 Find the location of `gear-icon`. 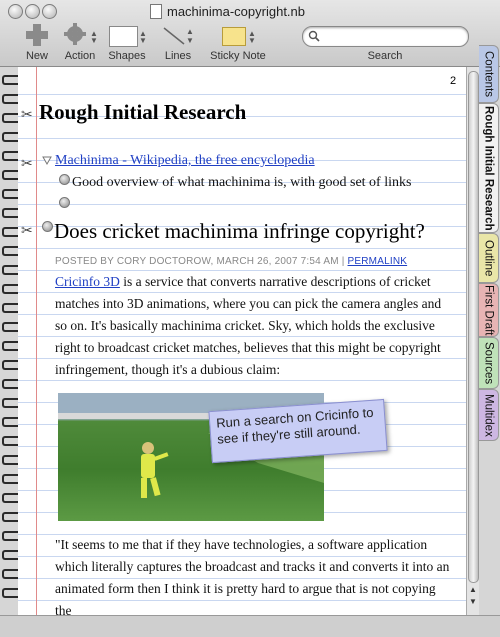

gear-icon is located at coordinates (75, 34).